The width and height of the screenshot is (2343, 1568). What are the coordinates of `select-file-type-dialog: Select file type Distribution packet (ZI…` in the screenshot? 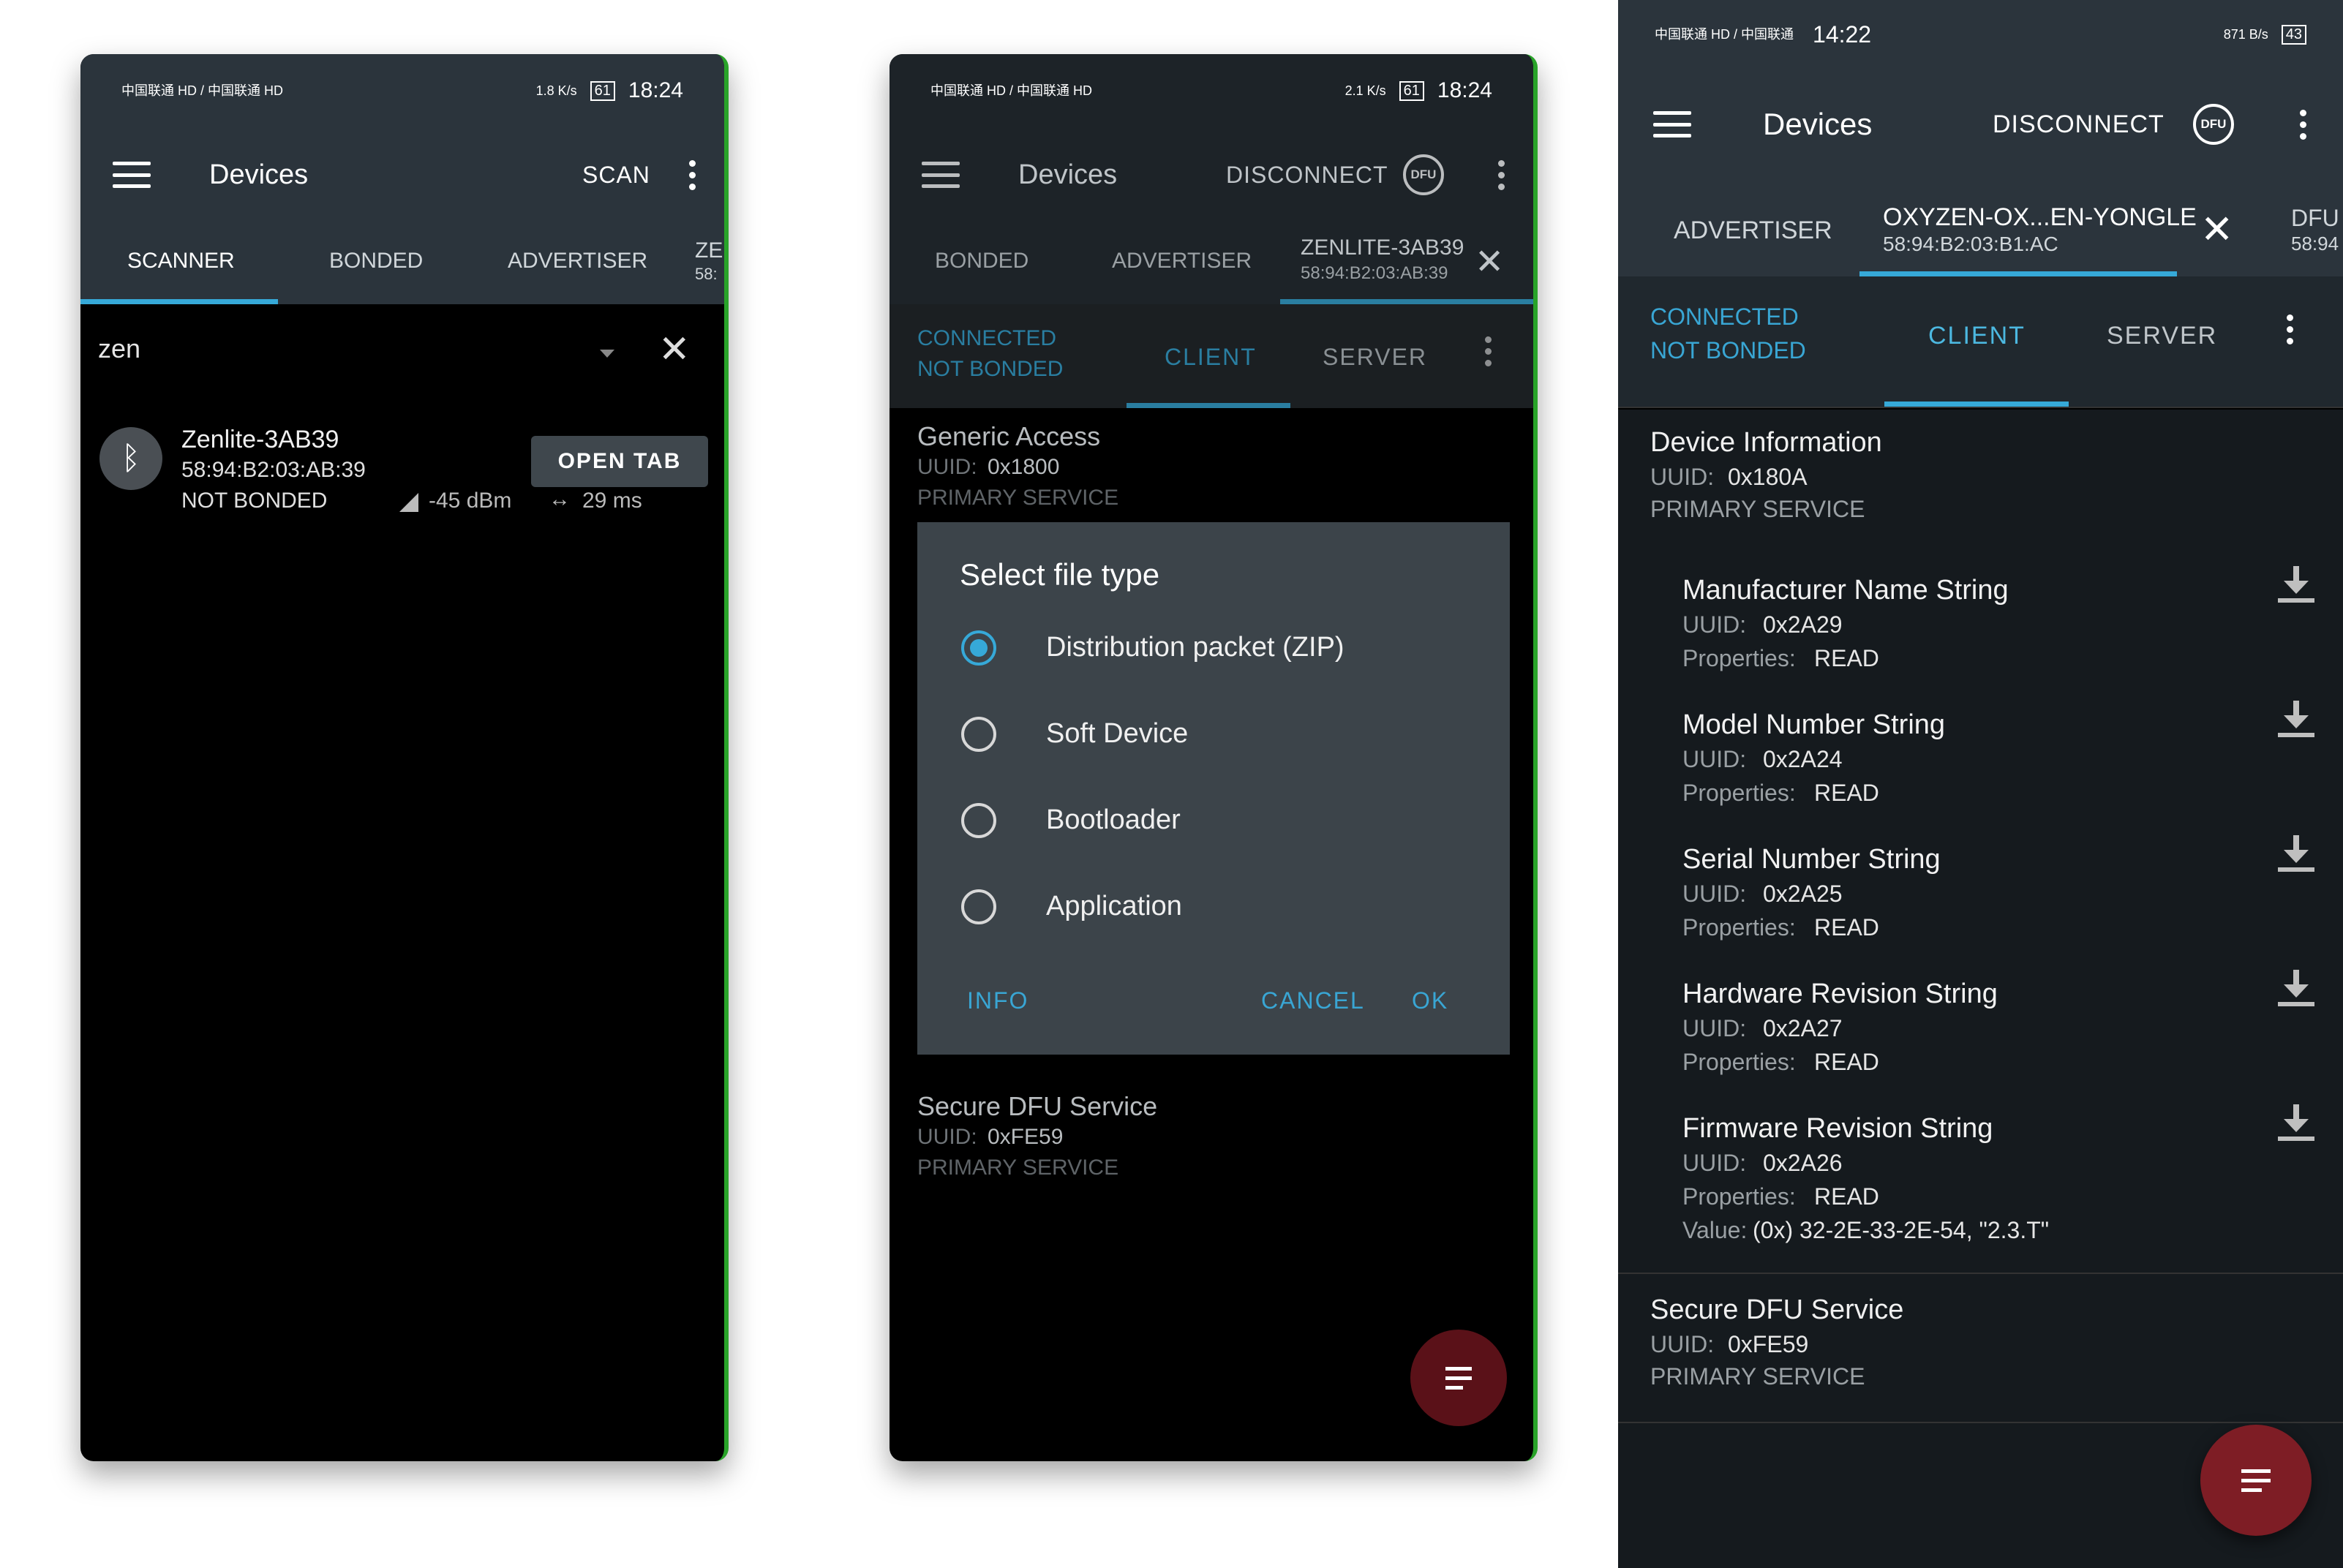 It's located at (1213, 789).